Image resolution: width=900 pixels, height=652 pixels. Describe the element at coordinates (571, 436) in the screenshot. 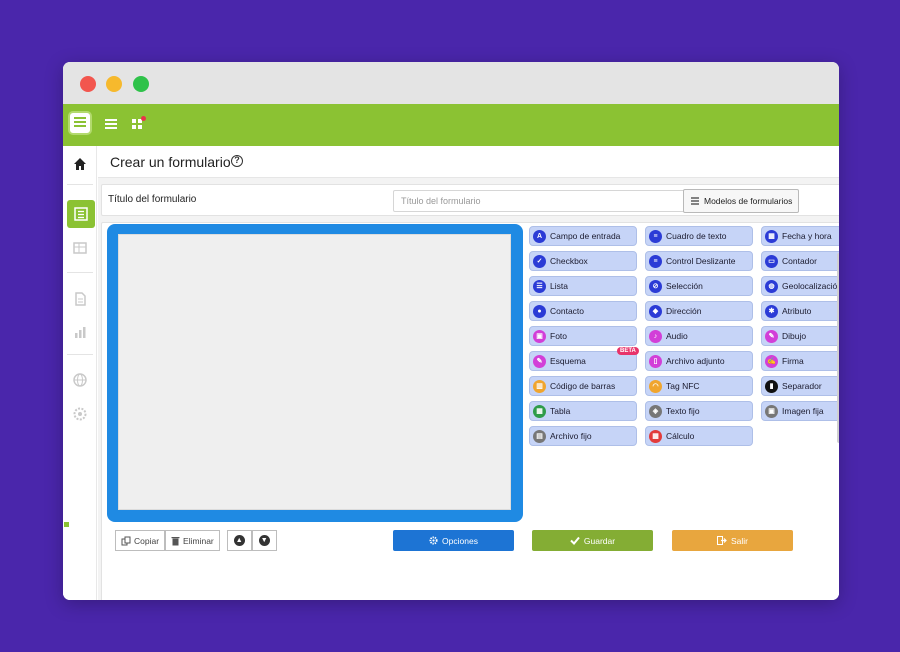

I see `palette-item-label: Archivo fijo` at that location.